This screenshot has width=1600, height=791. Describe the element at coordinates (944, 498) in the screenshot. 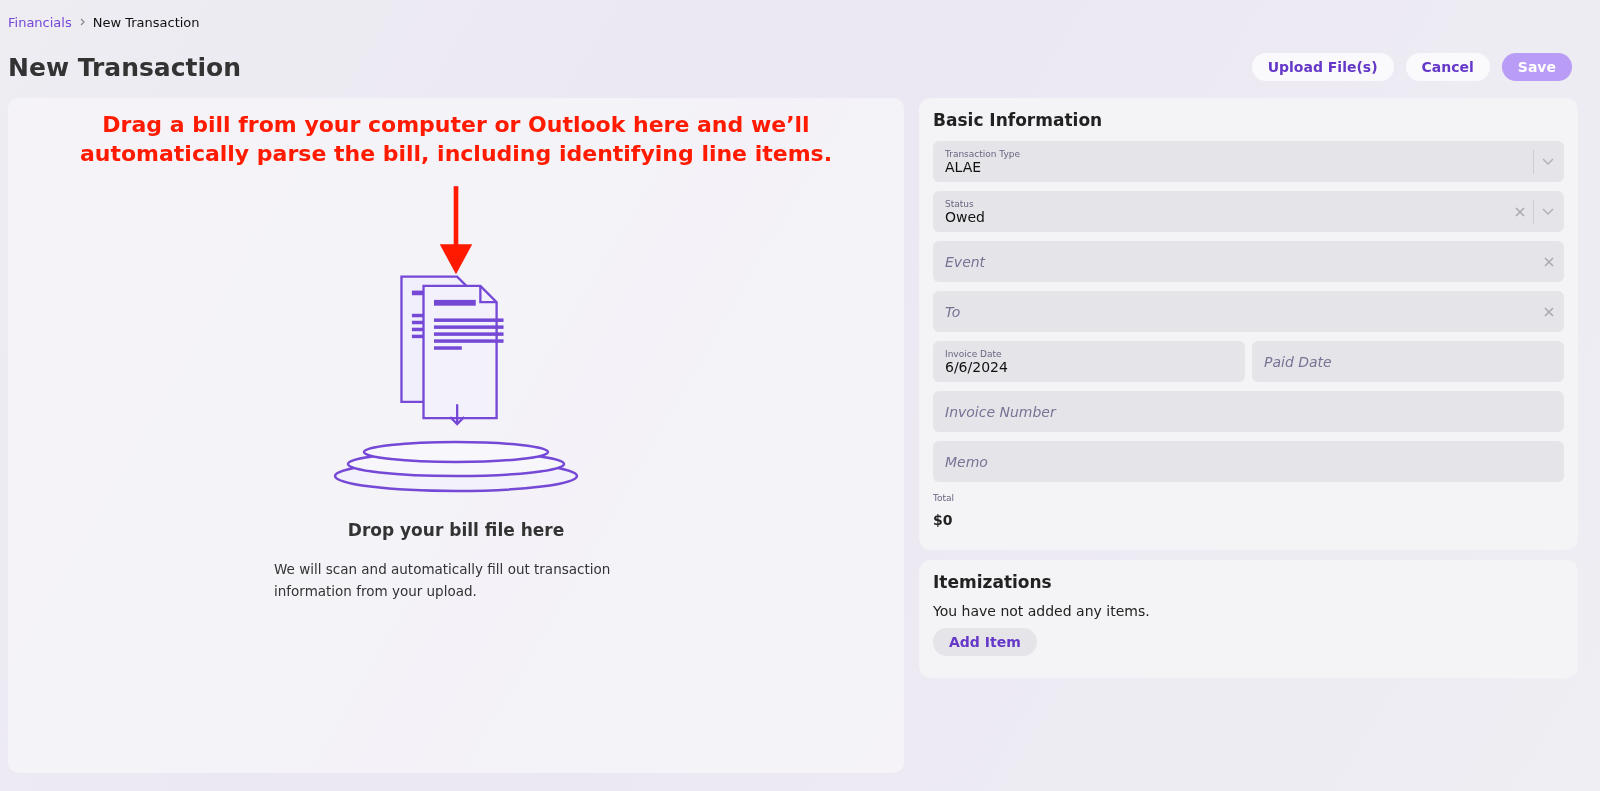

I see `total-label: Total` at that location.